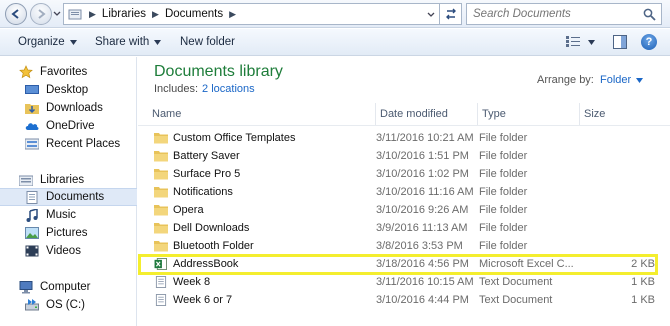 The height and width of the screenshot is (326, 670). Describe the element at coordinates (68, 126) in the screenshot. I see `nav-onedrive: OneDrive` at that location.